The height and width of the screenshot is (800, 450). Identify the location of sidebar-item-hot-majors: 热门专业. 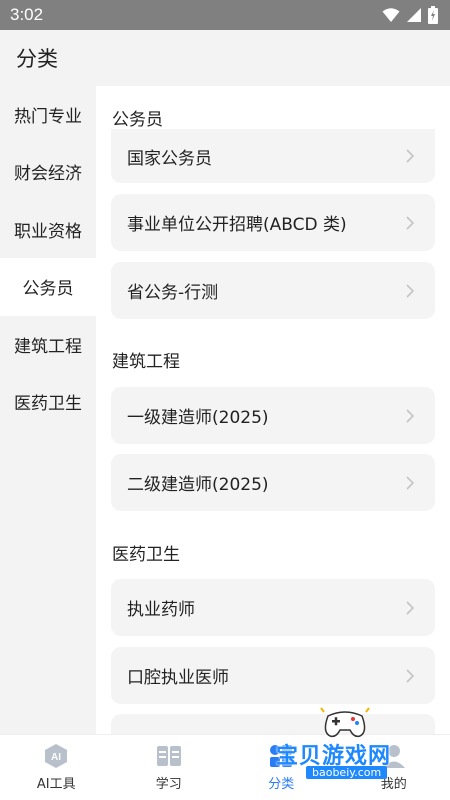
(48, 114).